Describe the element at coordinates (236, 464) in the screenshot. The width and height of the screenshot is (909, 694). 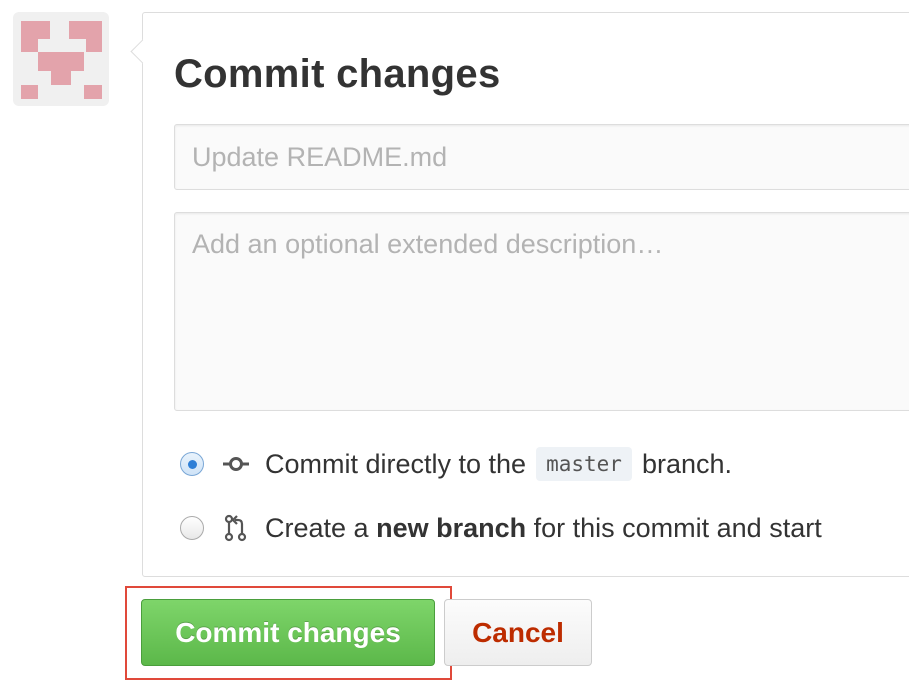
I see `git-commit-icon` at that location.